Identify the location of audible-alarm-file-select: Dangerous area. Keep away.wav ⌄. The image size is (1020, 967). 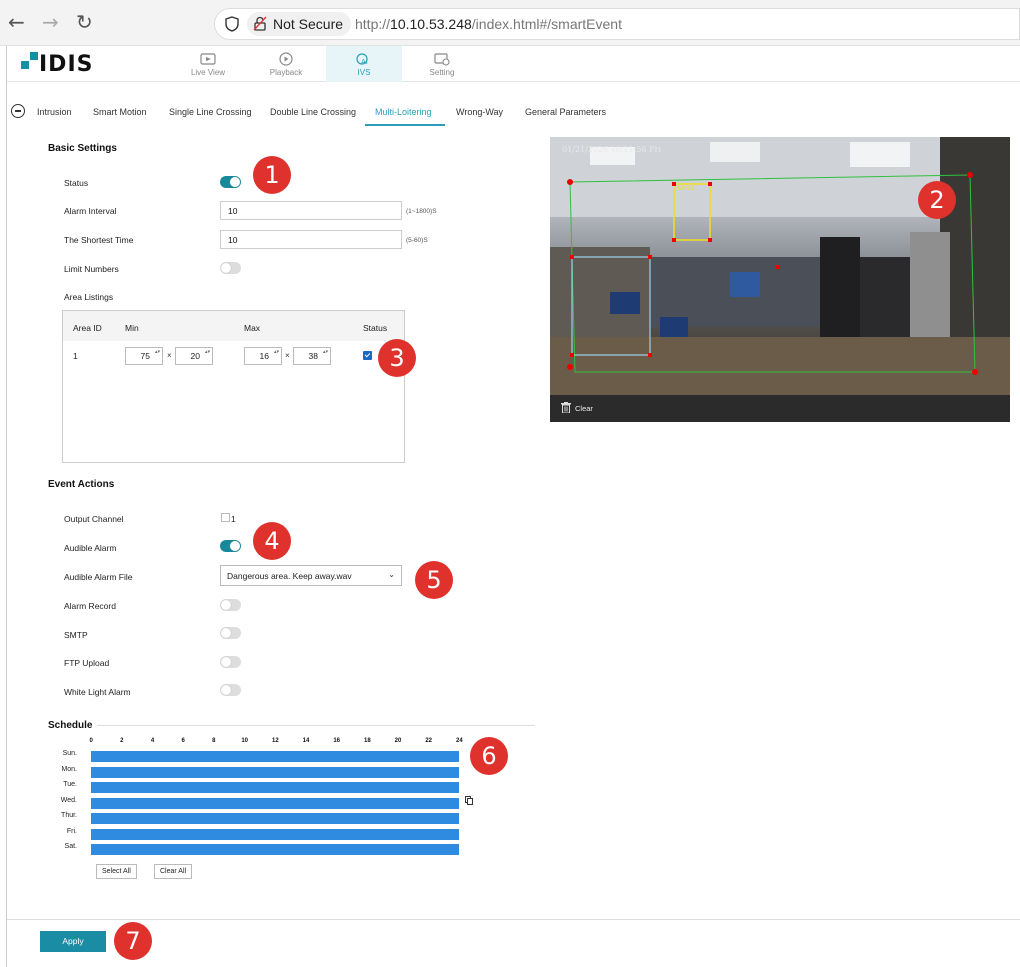
(311, 575).